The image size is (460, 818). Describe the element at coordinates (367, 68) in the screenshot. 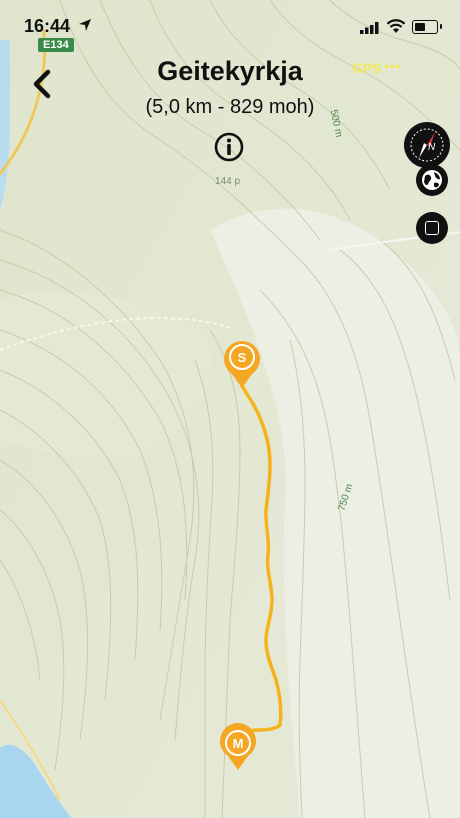

I see `gps-label: GPS` at that location.